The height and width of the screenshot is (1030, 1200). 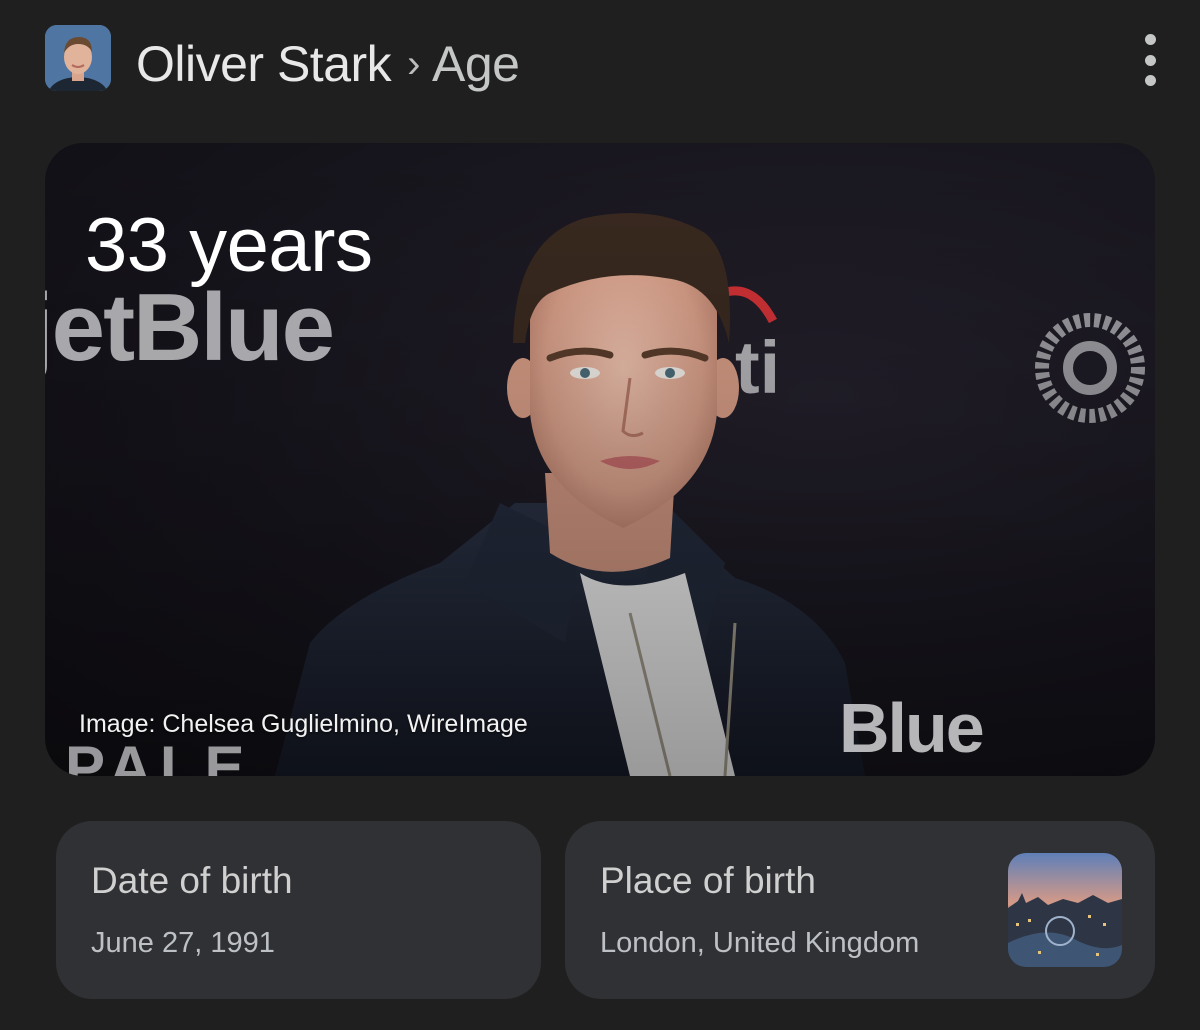 What do you see at coordinates (912, 728) in the screenshot?
I see `backdrop-logo-blue: Blue` at bounding box center [912, 728].